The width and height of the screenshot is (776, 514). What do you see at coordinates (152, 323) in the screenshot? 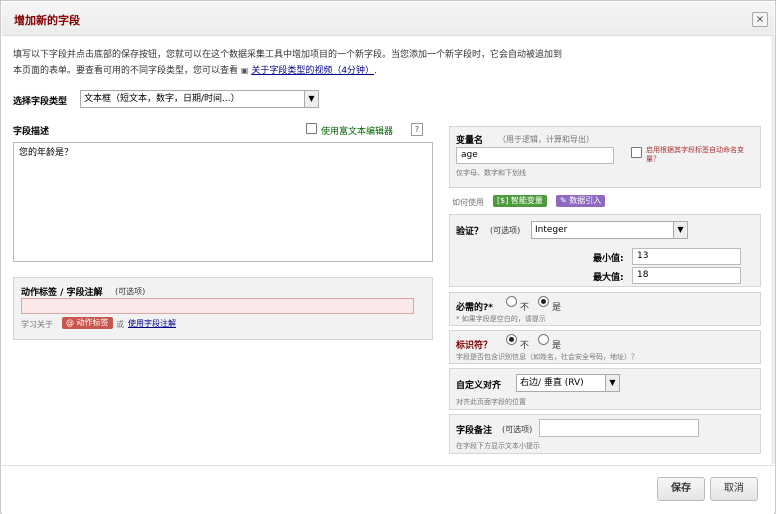
I see `field-note-link: 使用字段注解` at bounding box center [152, 323].